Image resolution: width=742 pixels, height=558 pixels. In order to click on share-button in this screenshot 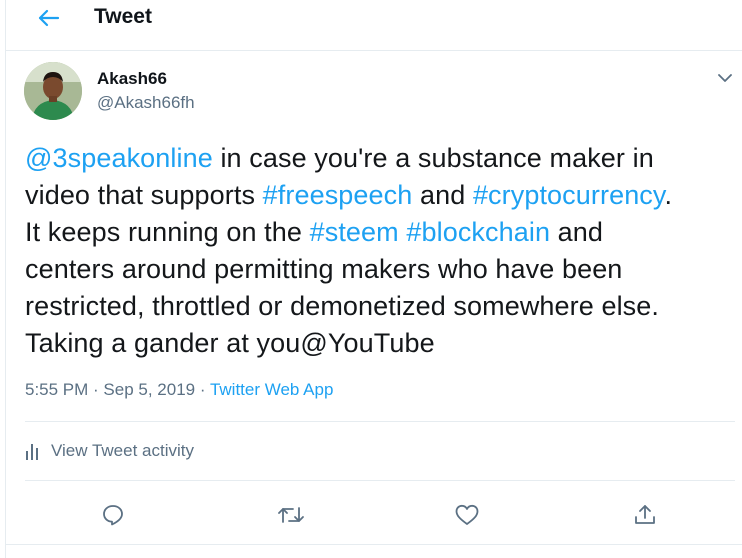, I will do `click(645, 515)`.